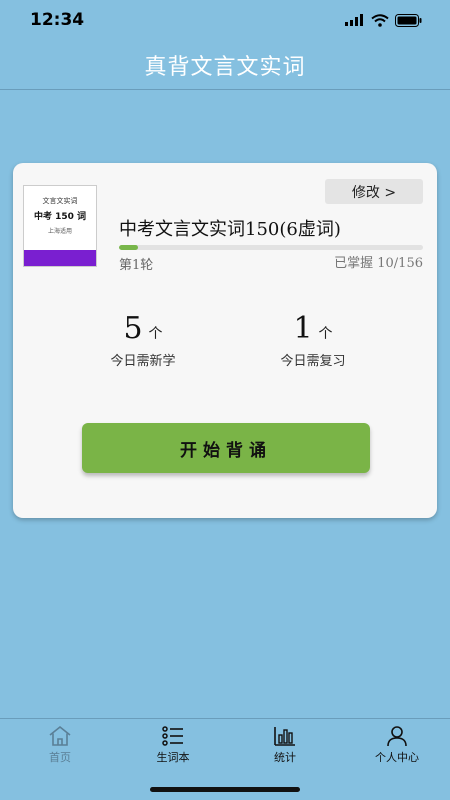  What do you see at coordinates (155, 334) in the screenshot?
I see `new-words-unit: 个` at bounding box center [155, 334].